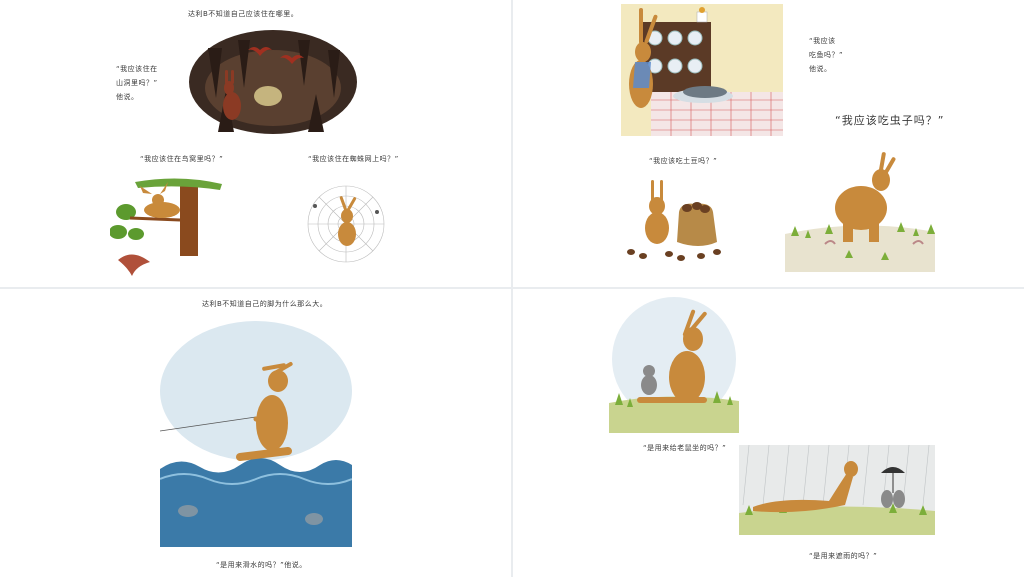 This screenshot has width=1024, height=577. I want to click on web-question: “我应该住在蜘蛛网上吗？”, so click(353, 159).